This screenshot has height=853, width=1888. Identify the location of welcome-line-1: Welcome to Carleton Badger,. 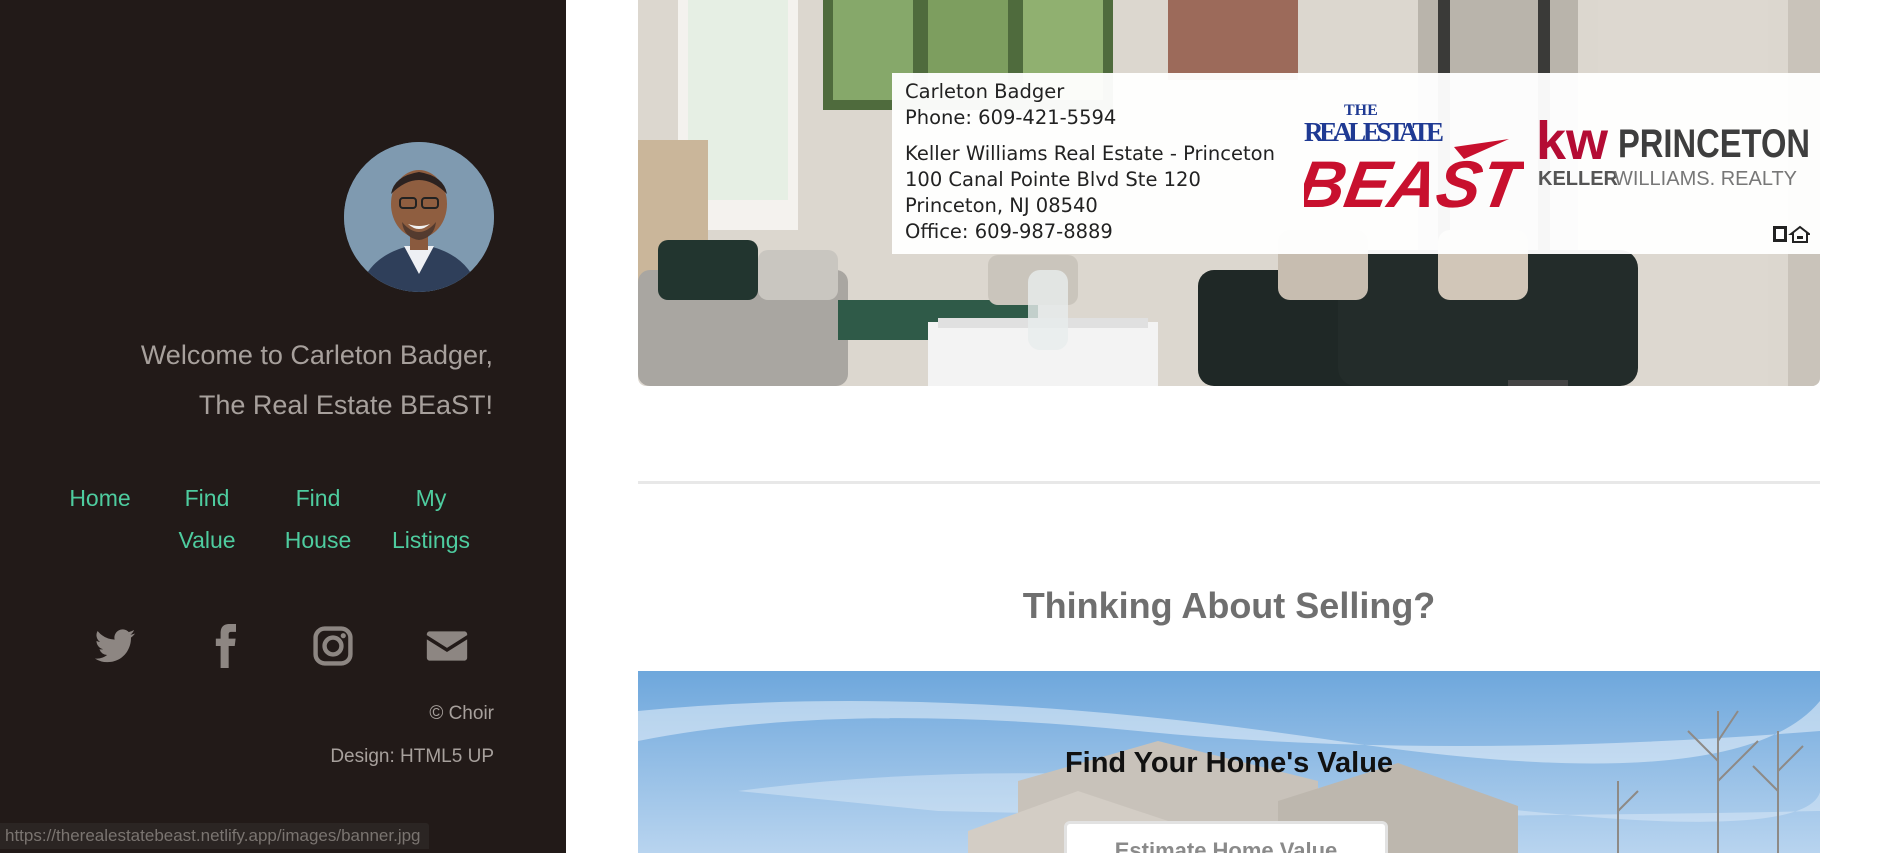
(316, 355).